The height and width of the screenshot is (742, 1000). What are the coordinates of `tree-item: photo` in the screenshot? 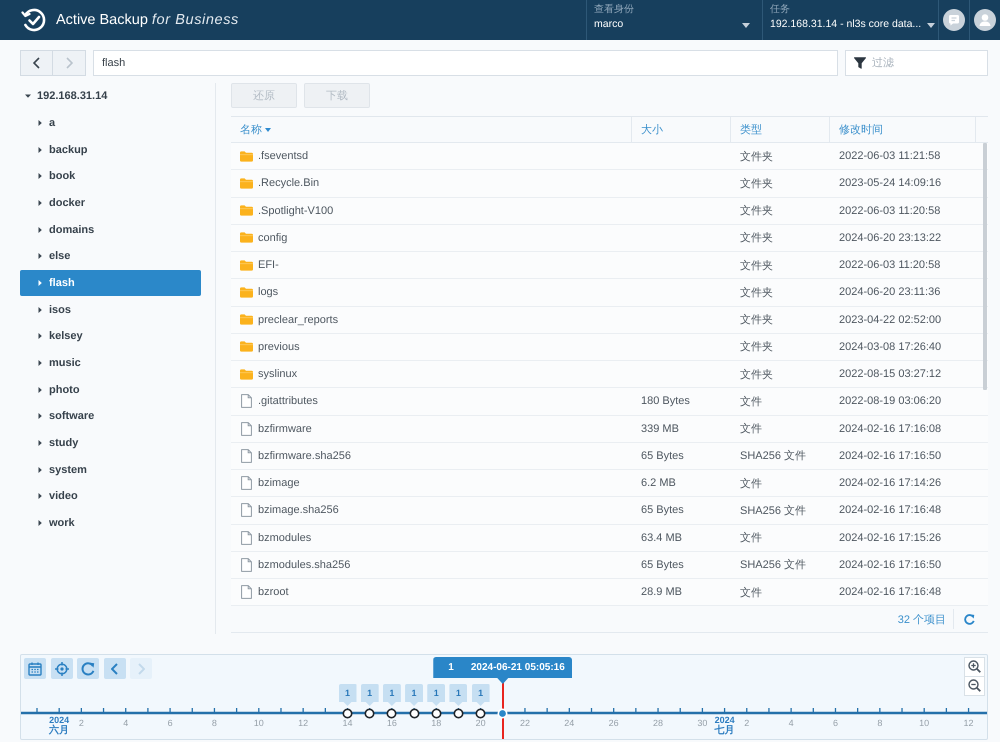 It's located at (110, 389).